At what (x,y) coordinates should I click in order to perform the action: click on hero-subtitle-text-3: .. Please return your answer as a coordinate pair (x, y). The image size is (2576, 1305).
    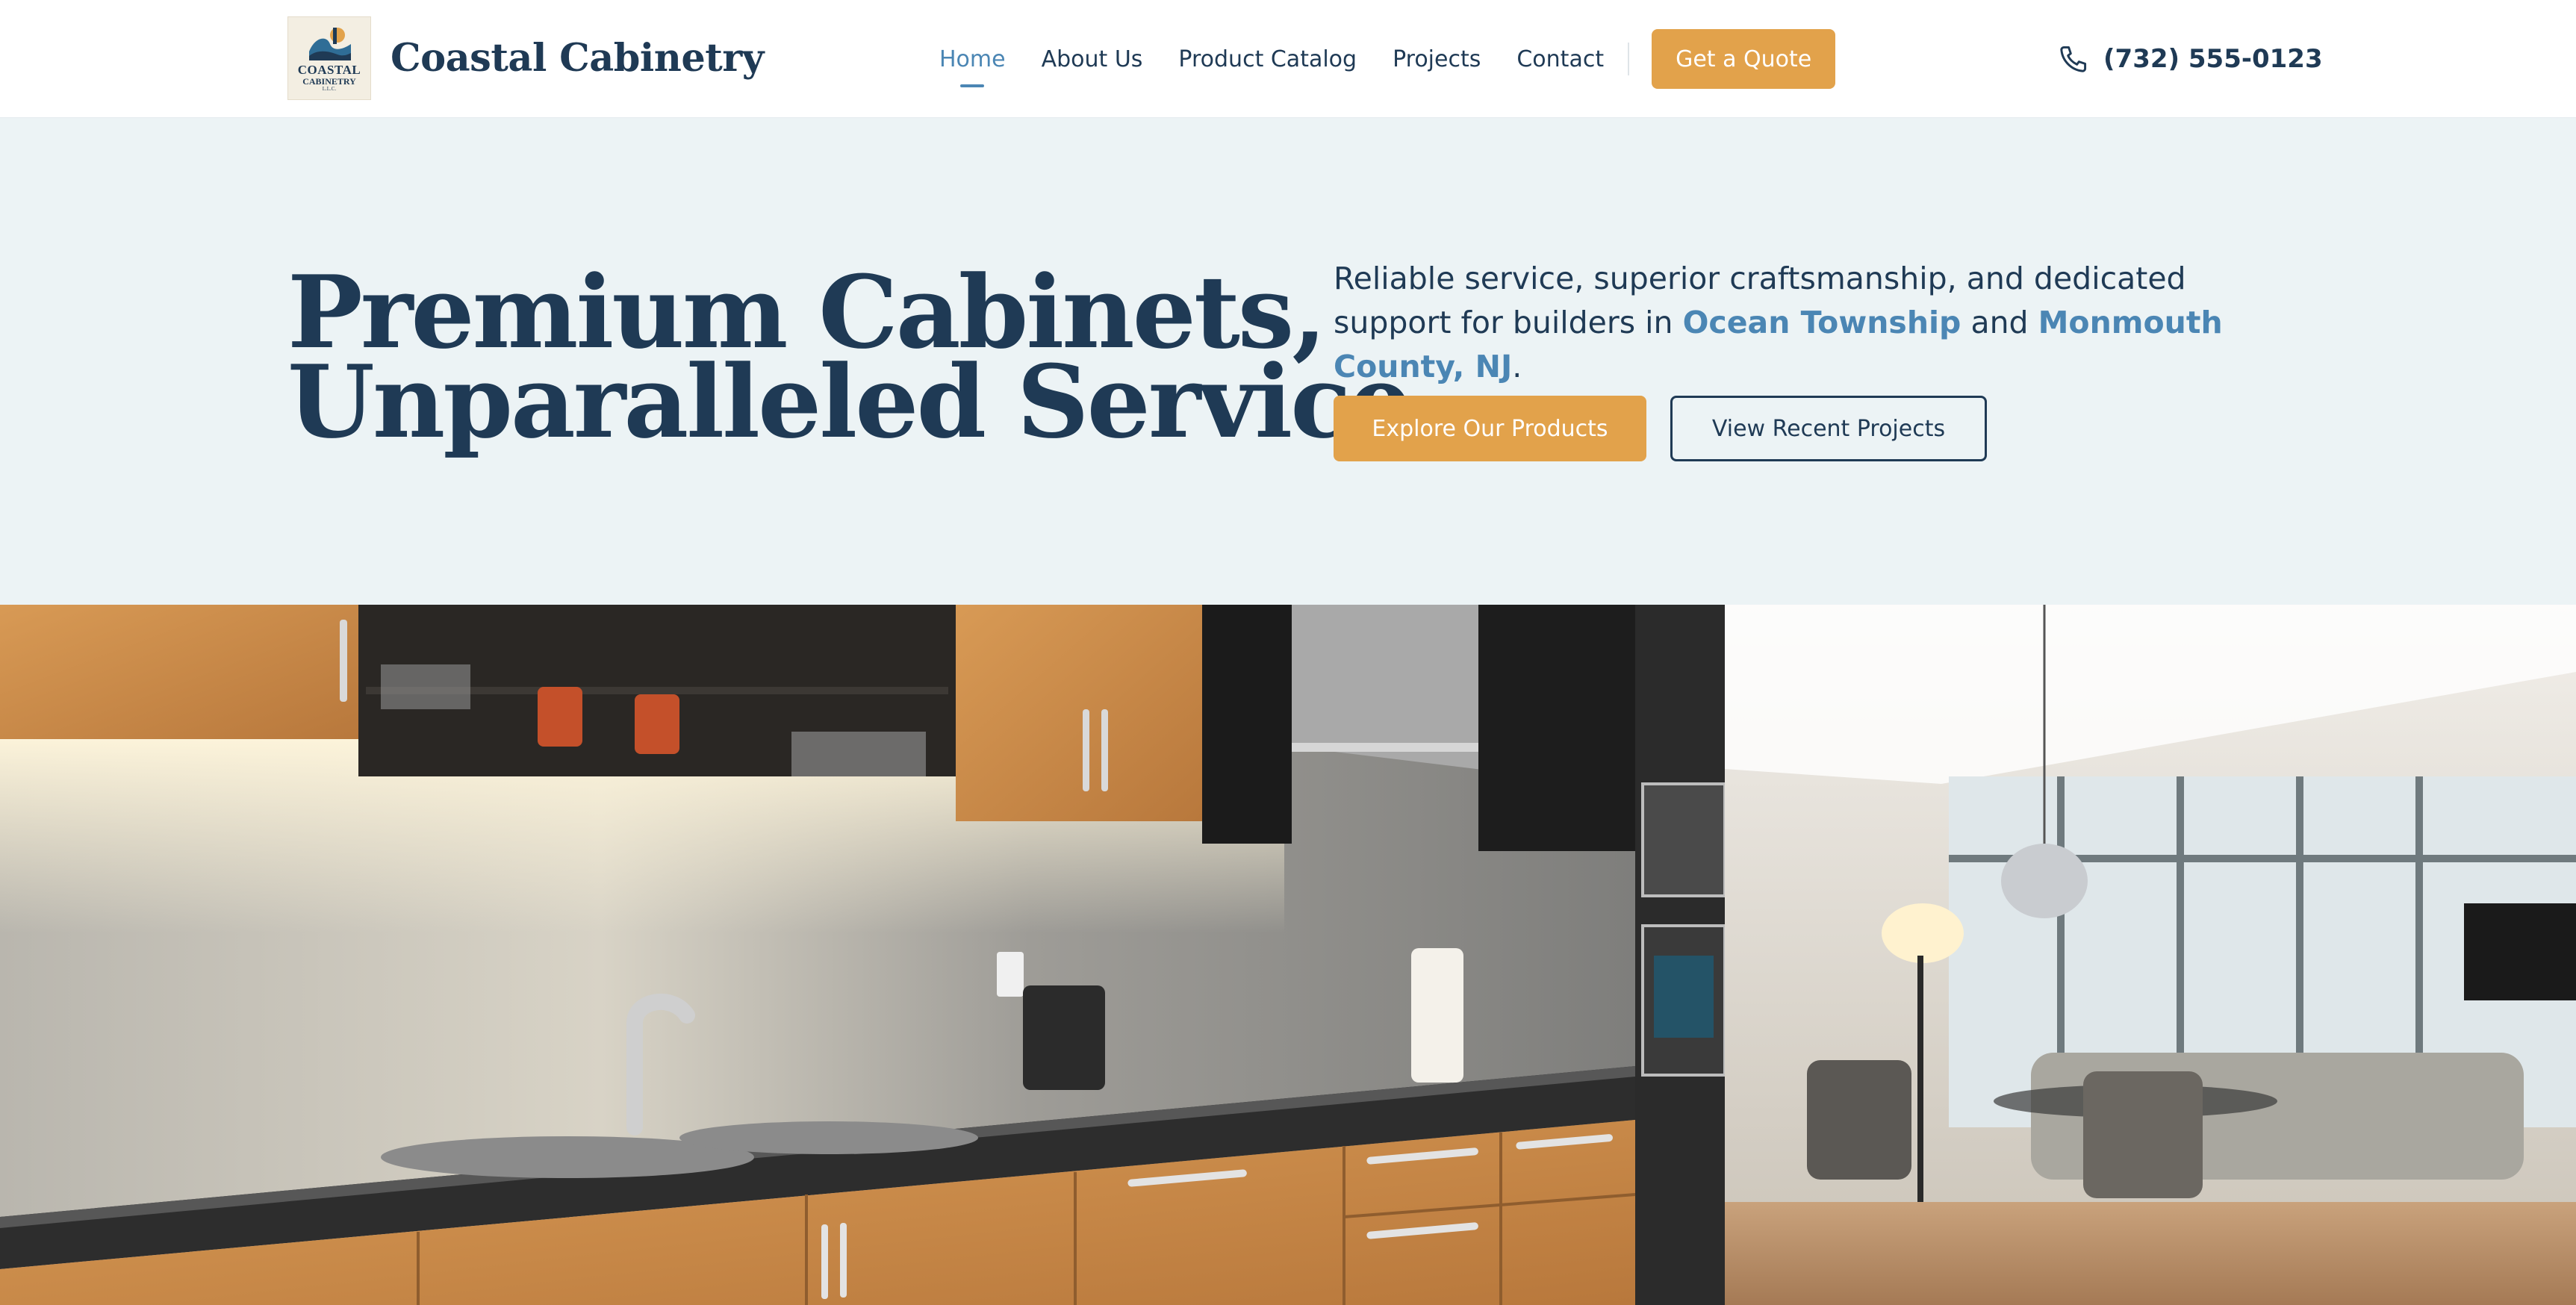
    Looking at the image, I should click on (1517, 366).